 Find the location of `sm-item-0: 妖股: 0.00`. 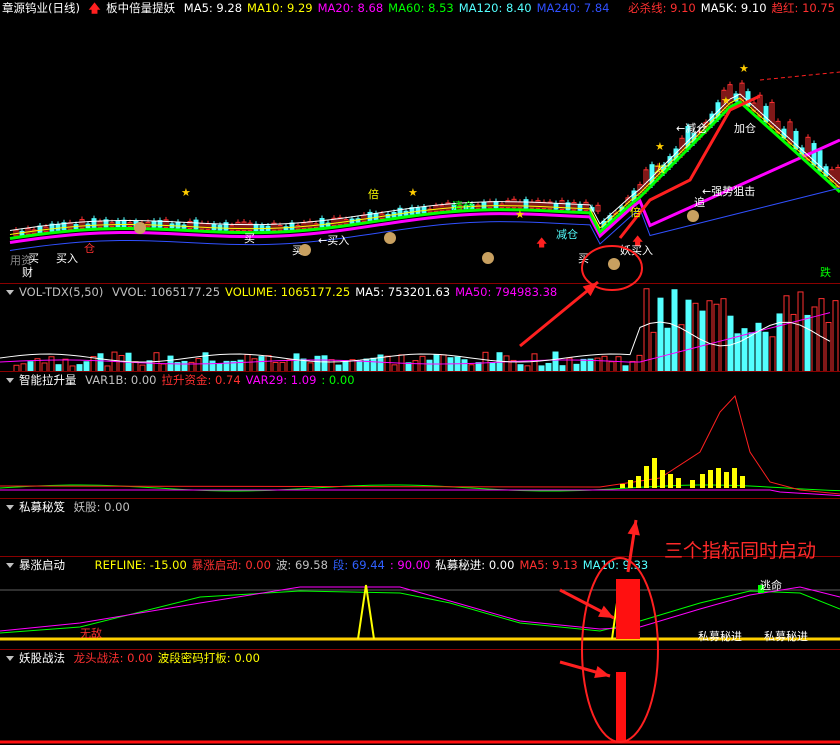

sm-item-0: 妖股: 0.00 is located at coordinates (101, 507).